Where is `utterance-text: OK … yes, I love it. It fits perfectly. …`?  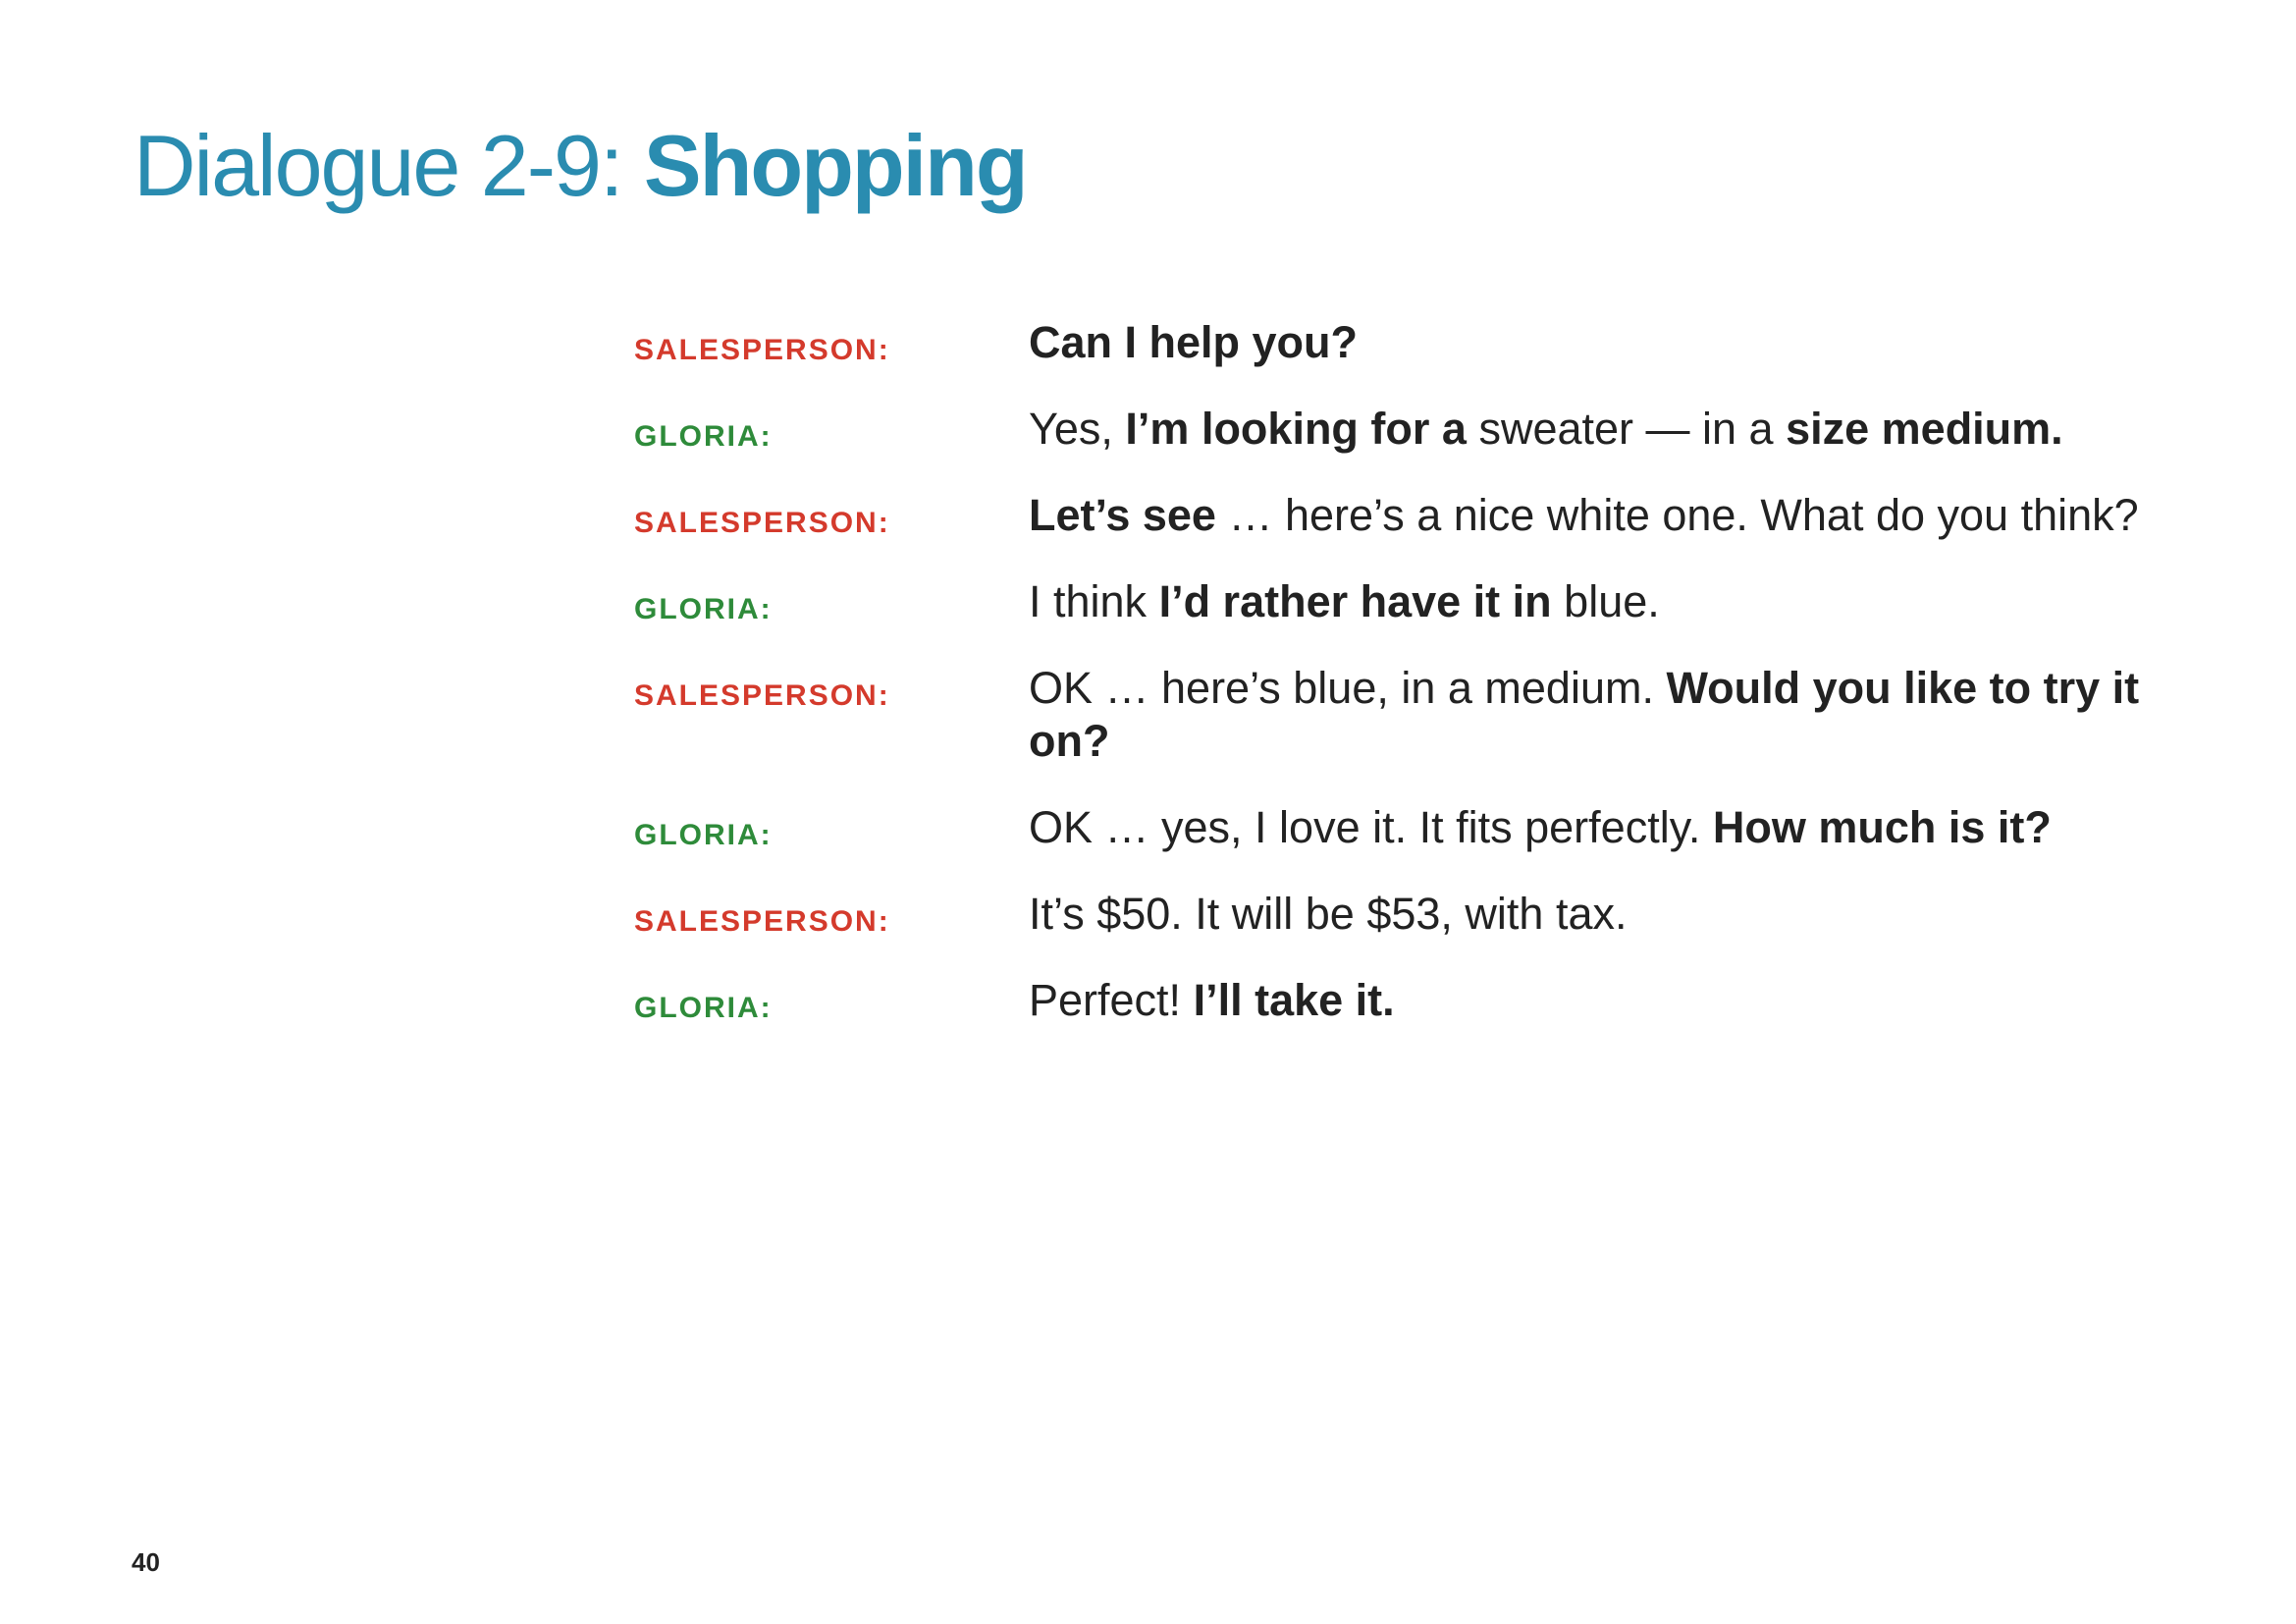 utterance-text: OK … yes, I love it. It fits perfectly. … is located at coordinates (1594, 827).